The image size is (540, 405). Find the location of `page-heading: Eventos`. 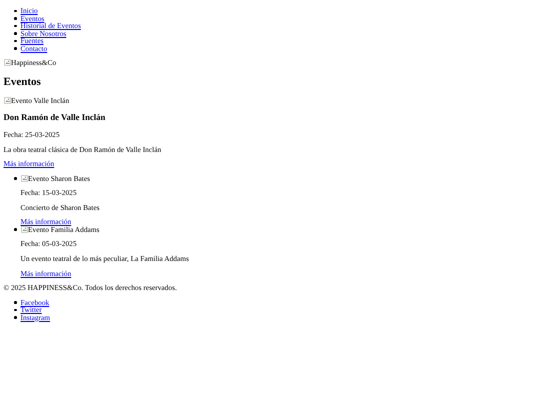

page-heading: Eventos is located at coordinates (23, 82).